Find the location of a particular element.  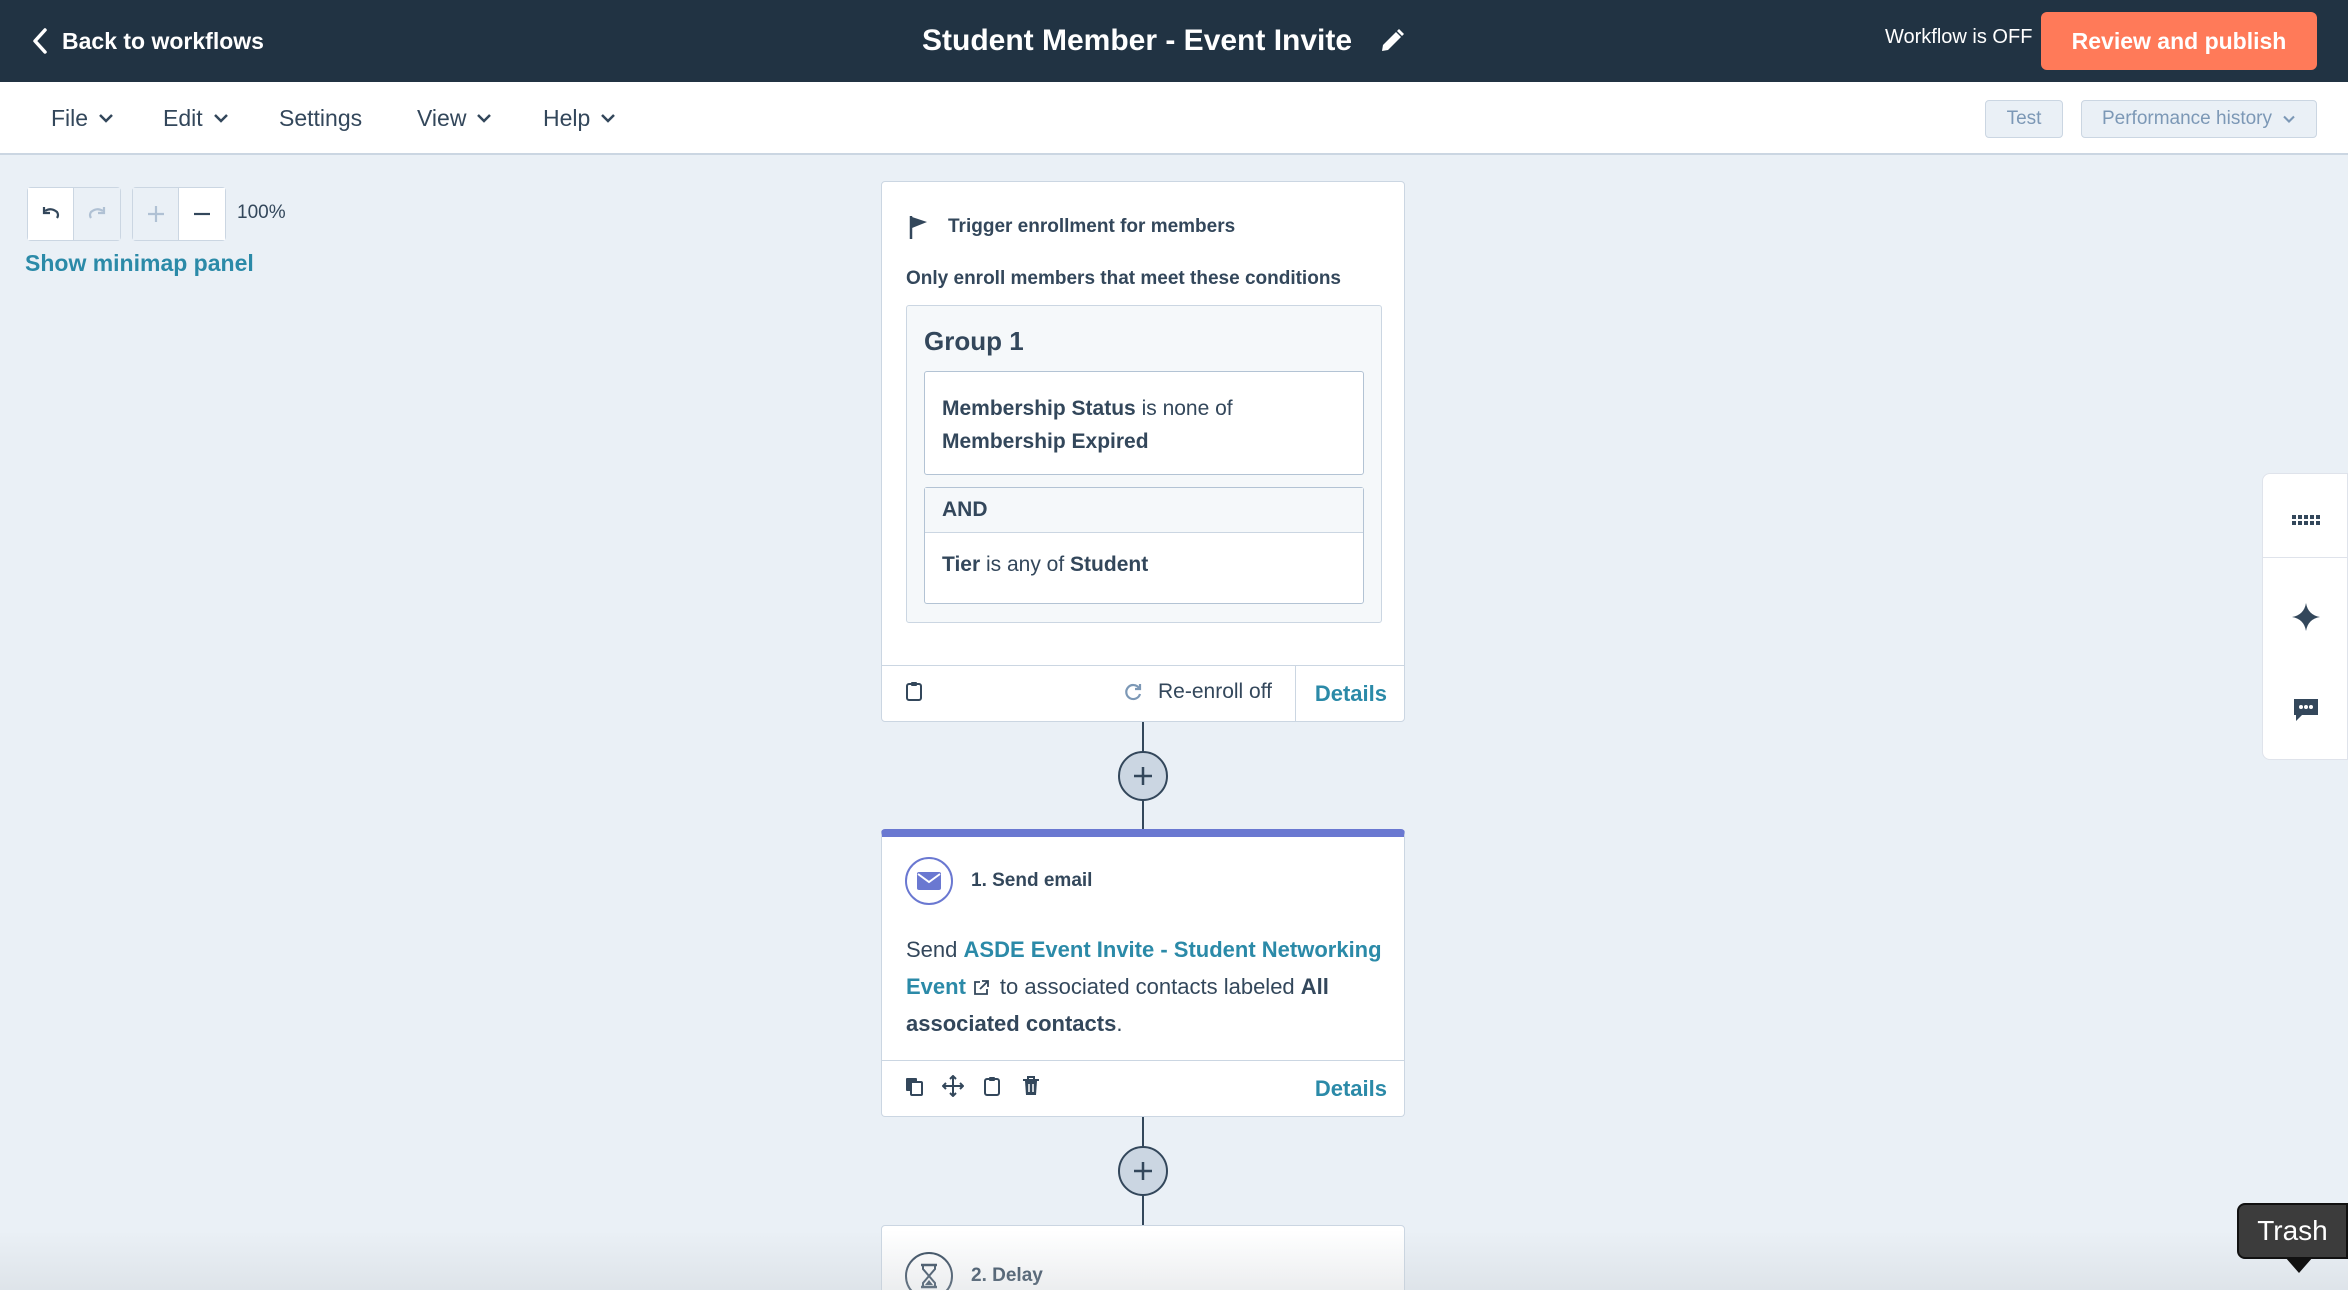

review-and-publish-button: Review and publish is located at coordinates (2179, 41).